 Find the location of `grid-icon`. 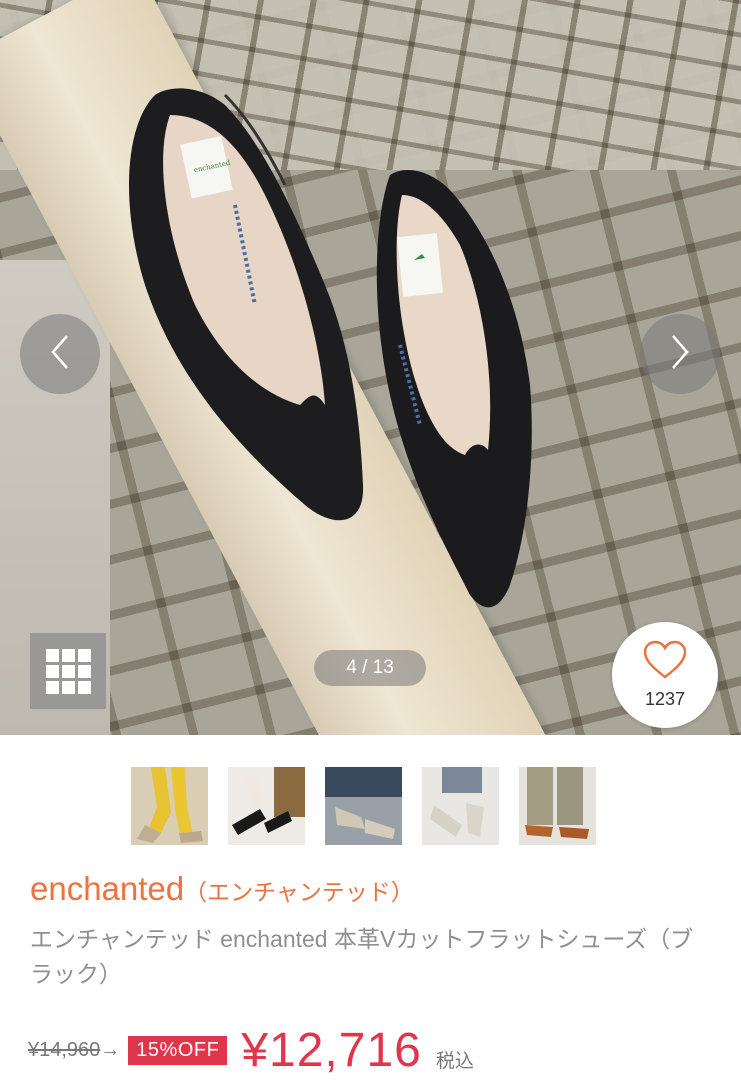

grid-icon is located at coordinates (68, 671).